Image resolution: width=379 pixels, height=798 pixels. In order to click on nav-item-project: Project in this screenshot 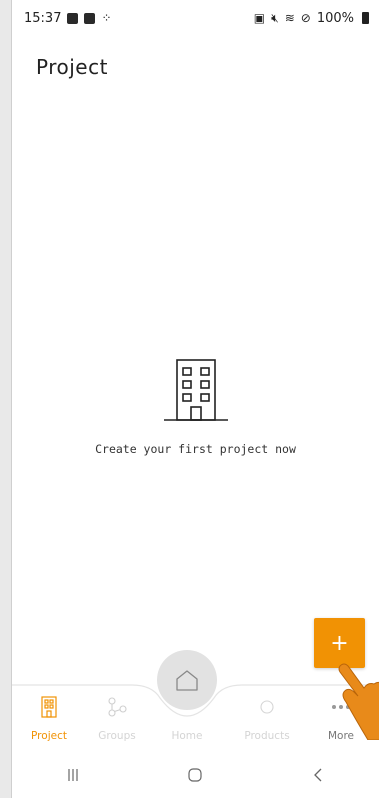, I will do `click(49, 719)`.